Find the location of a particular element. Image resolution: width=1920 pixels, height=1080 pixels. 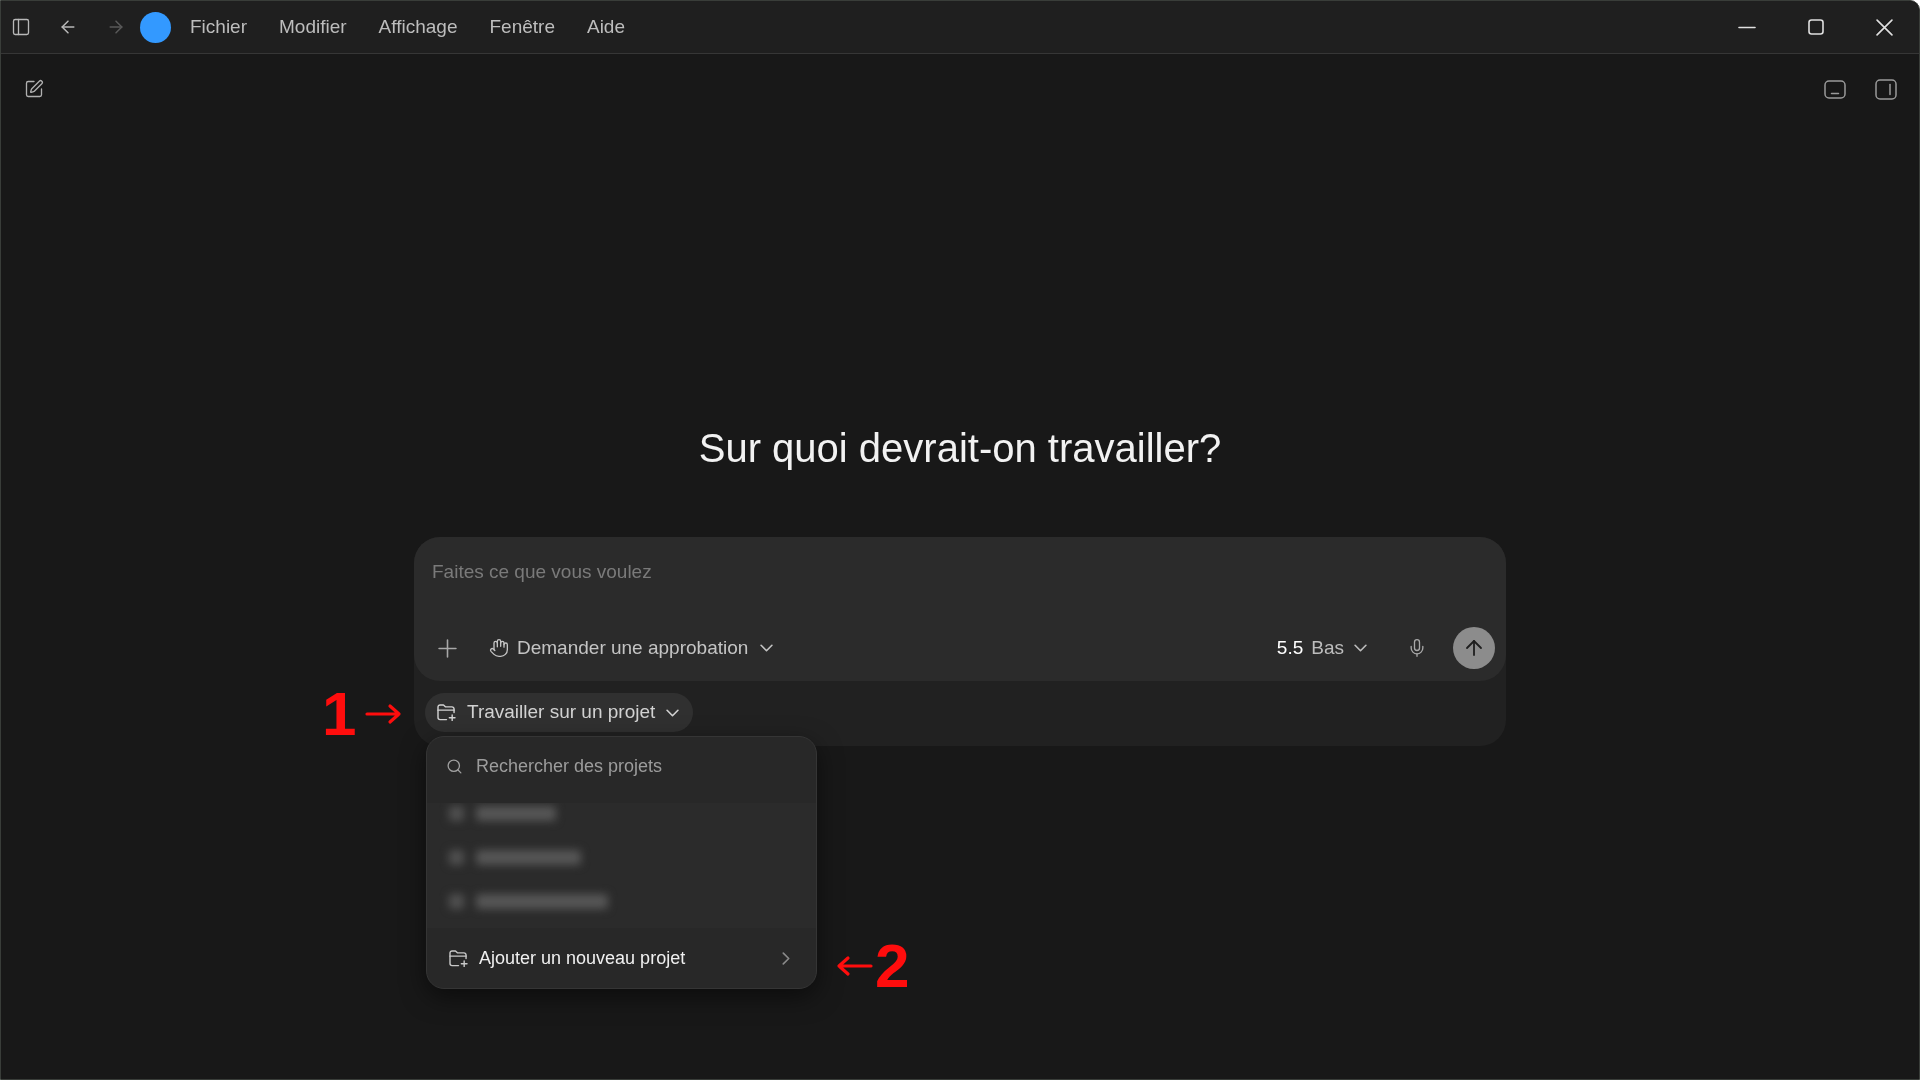

bottom-panel-icon is located at coordinates (1835, 89).